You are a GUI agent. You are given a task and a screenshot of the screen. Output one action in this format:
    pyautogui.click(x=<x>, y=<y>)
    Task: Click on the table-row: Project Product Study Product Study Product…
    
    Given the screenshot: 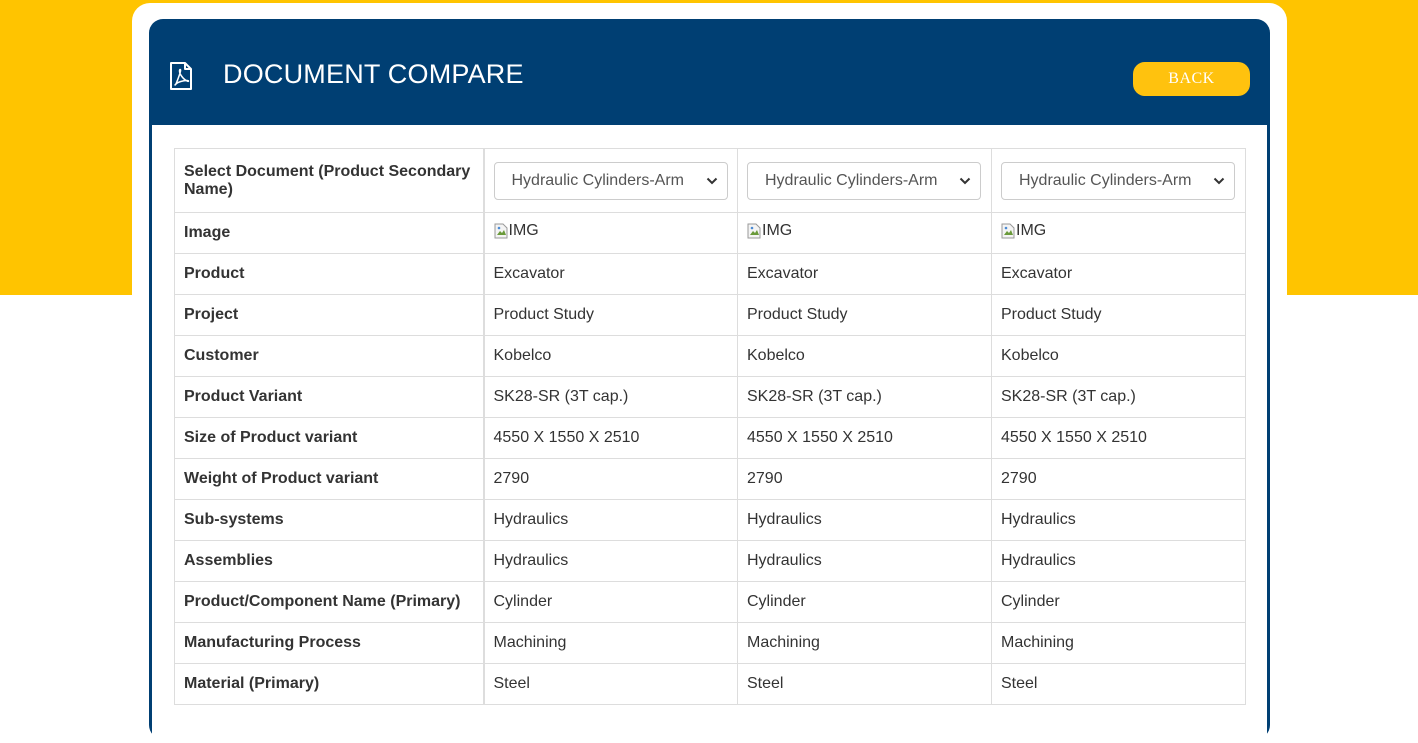 What is the action you would take?
    pyautogui.click(x=710, y=315)
    